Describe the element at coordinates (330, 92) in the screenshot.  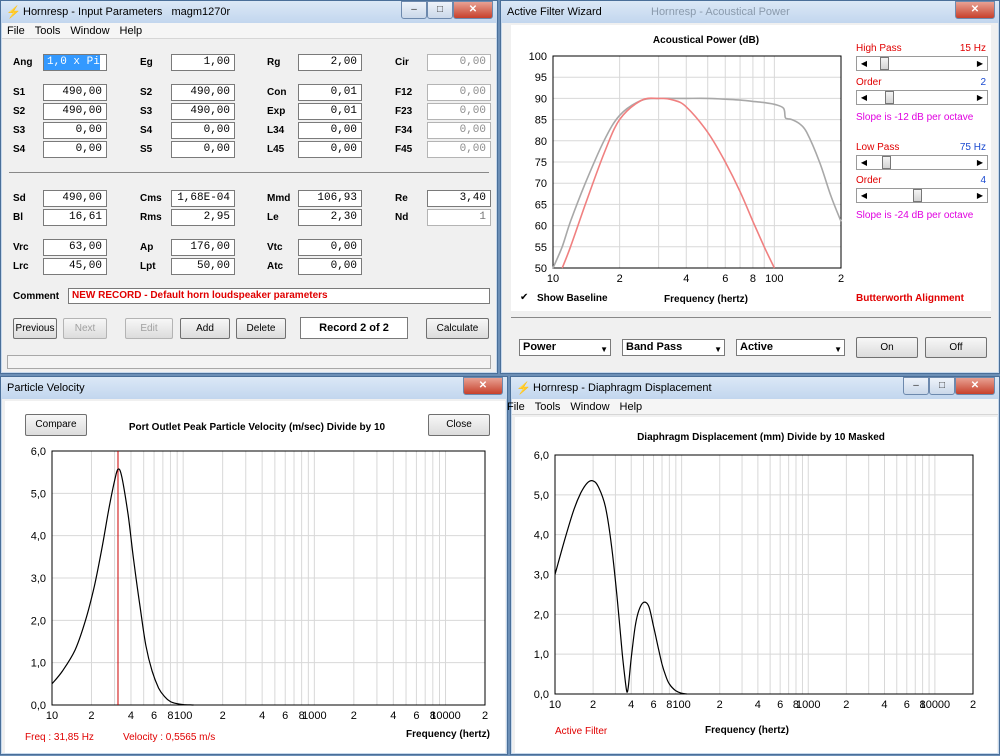
I see `param-field-con: 0,01` at that location.